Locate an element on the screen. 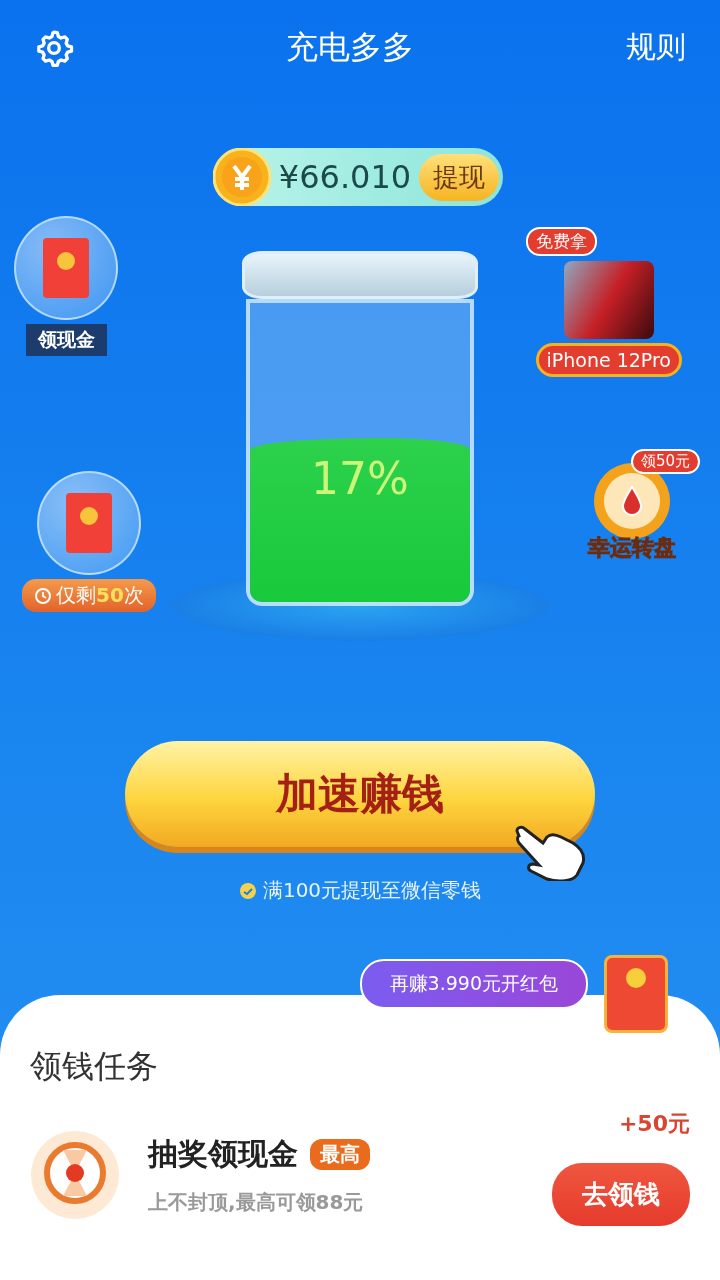 The image size is (720, 1280). balance-amount: ¥66.010 is located at coordinates (345, 177).